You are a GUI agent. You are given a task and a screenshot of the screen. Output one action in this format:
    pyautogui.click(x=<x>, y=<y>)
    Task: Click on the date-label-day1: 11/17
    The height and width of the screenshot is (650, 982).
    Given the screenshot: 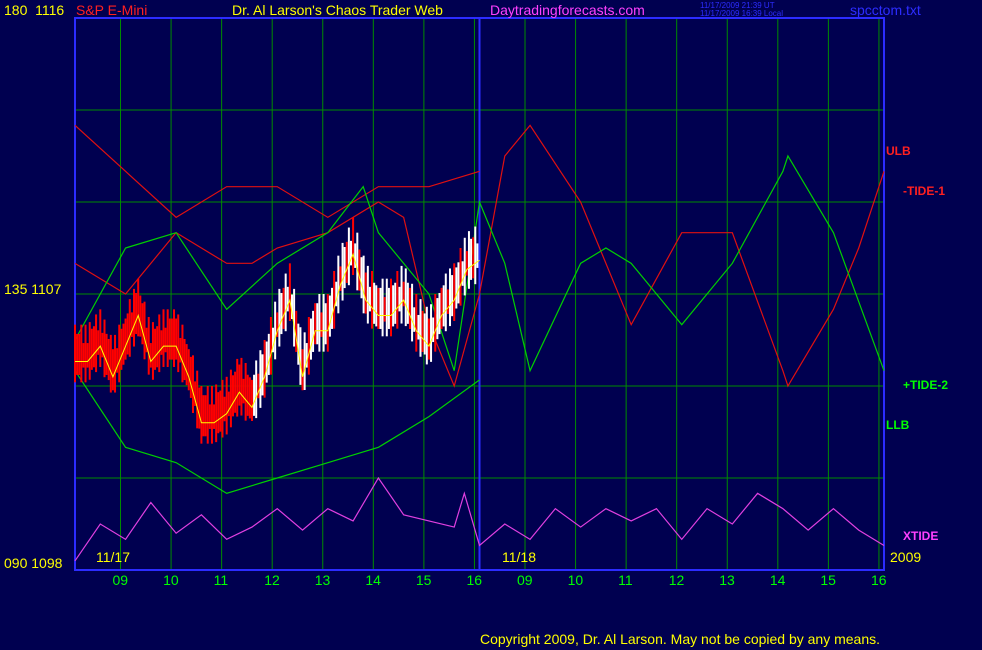 What is the action you would take?
    pyautogui.click(x=113, y=557)
    